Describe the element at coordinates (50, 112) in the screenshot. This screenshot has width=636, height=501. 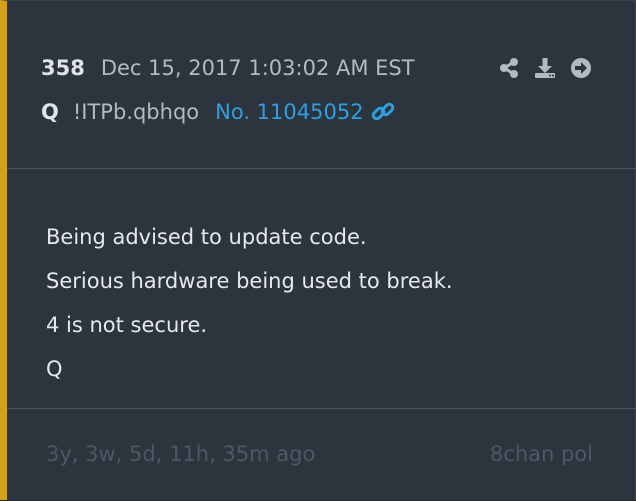
I see `poster-name: Q` at that location.